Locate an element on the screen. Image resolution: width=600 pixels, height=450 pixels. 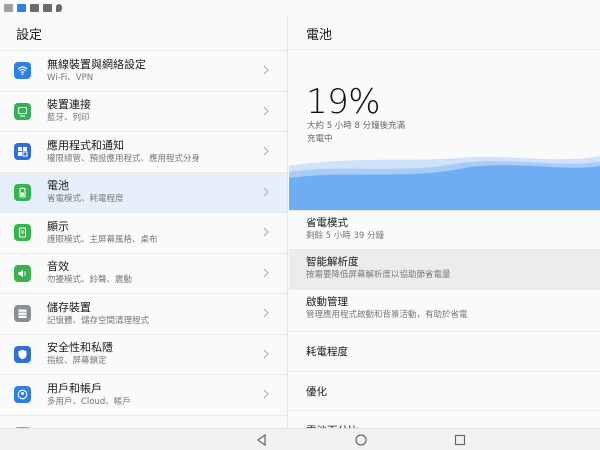
settings-item-wifi: 無線裝置與網絡設定 Wi-Fi、VPN is located at coordinates (143, 70).